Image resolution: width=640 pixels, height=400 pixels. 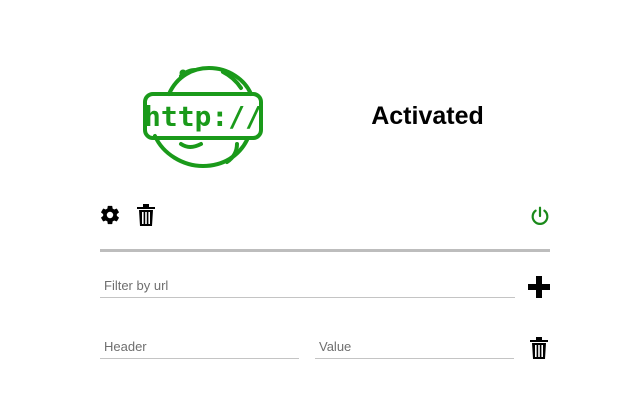 I want to click on gear-icon, so click(x=110, y=215).